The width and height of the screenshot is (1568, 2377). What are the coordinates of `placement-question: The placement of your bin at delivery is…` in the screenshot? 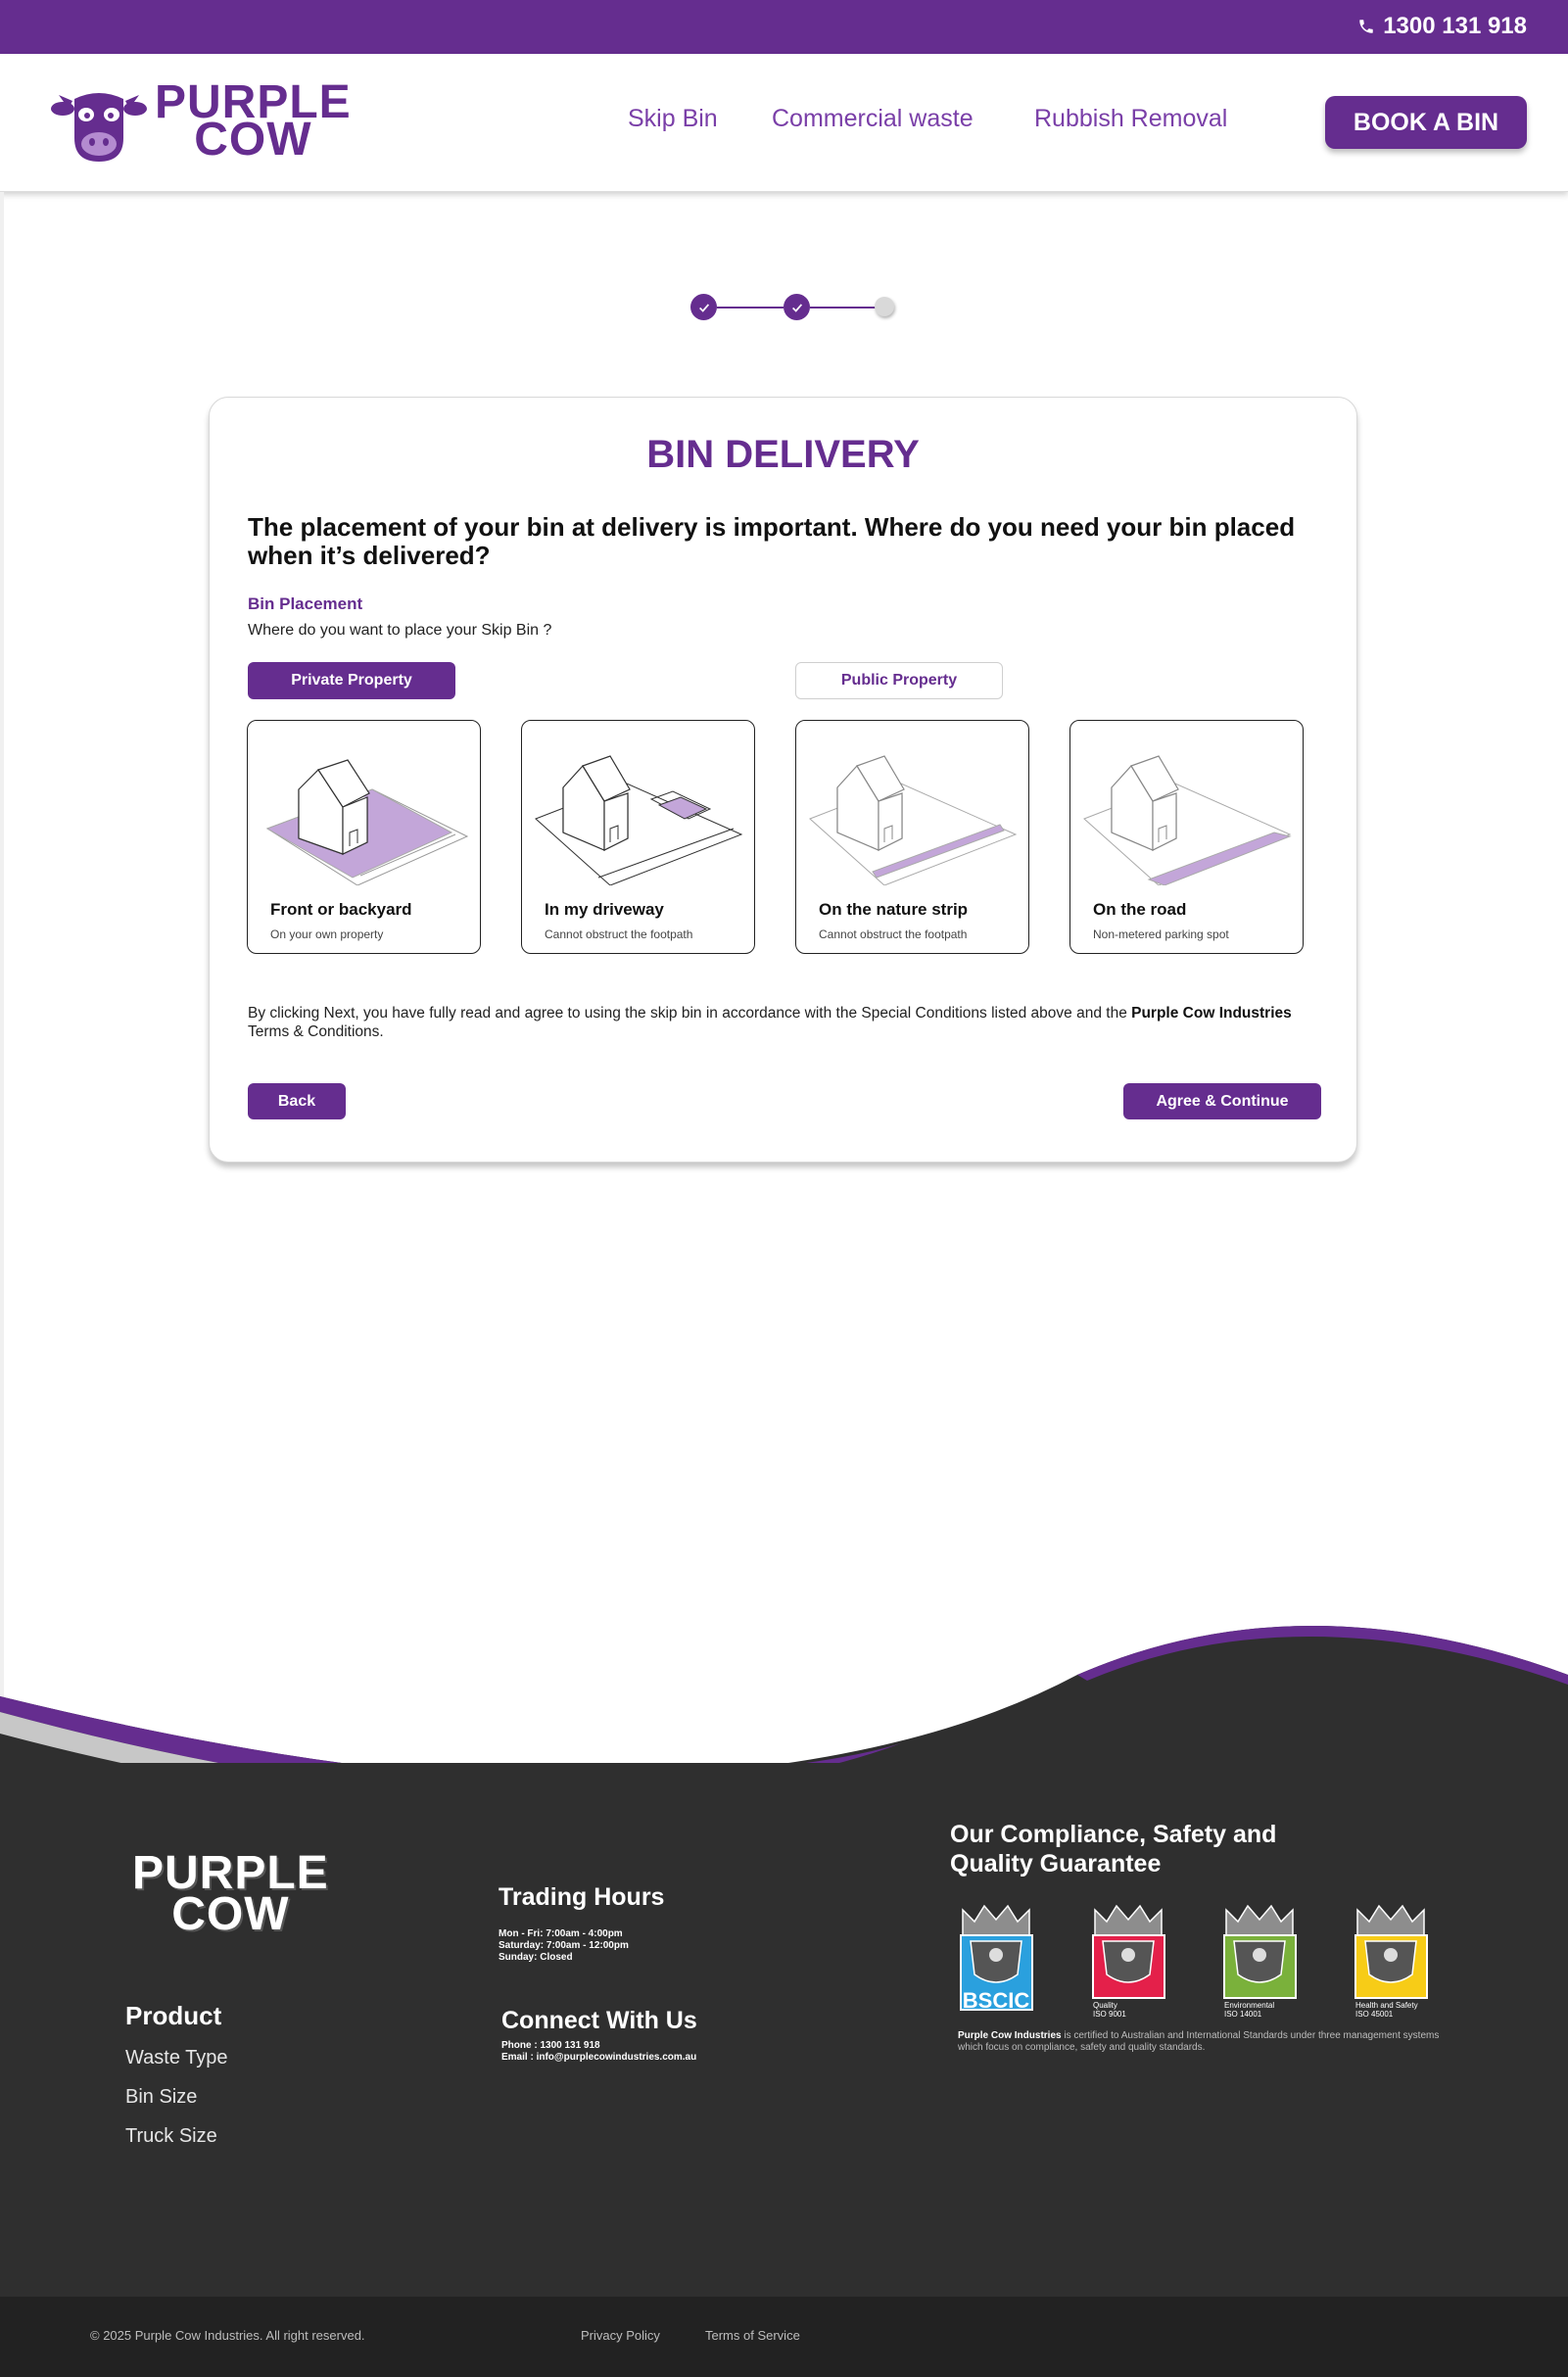 It's located at (772, 541).